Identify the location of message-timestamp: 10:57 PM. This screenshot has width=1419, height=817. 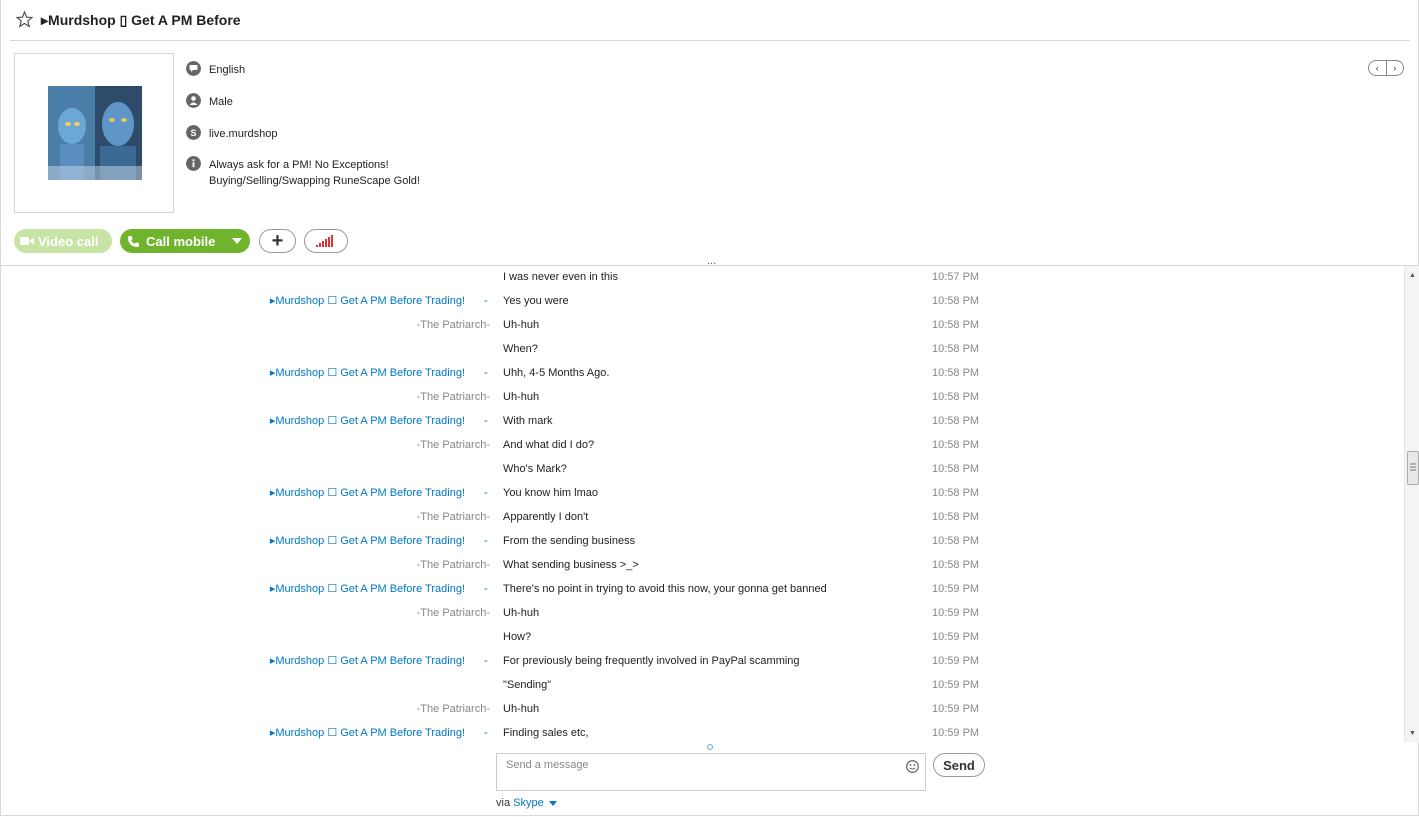
(956, 277).